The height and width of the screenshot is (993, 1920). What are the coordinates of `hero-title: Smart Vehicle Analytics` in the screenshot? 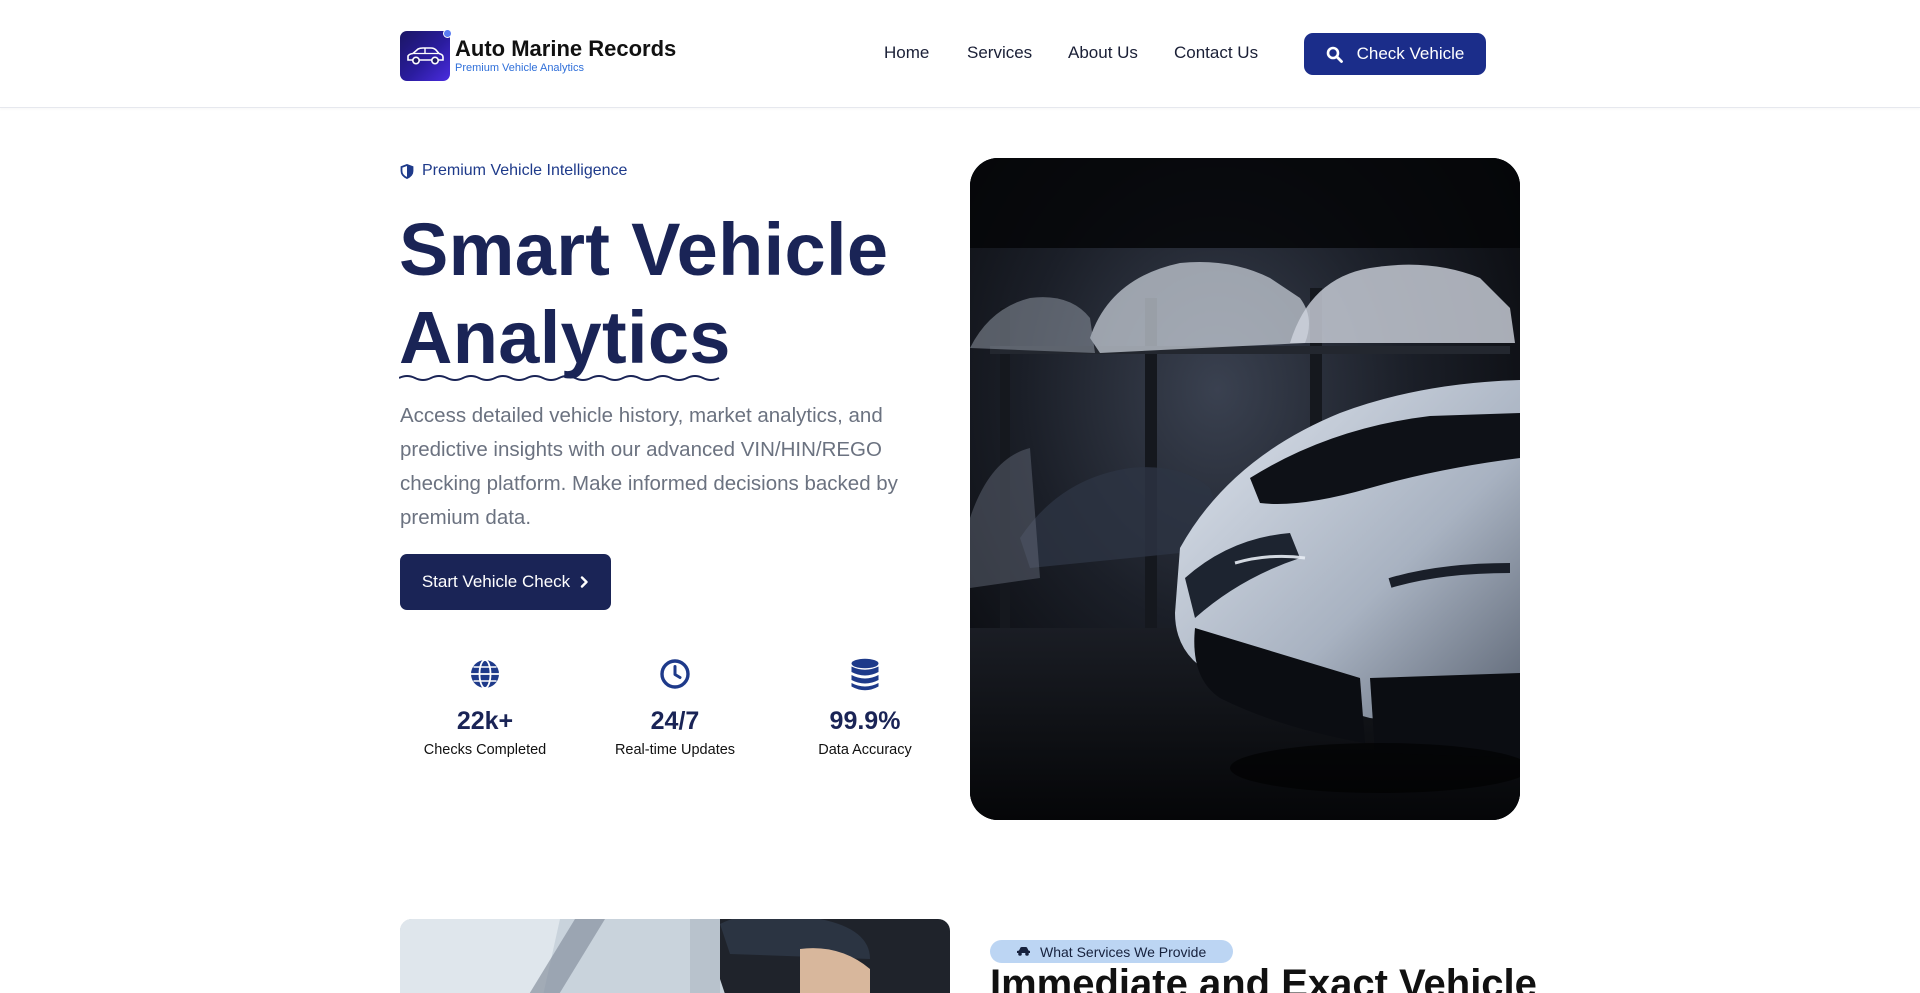 It's located at (643, 294).